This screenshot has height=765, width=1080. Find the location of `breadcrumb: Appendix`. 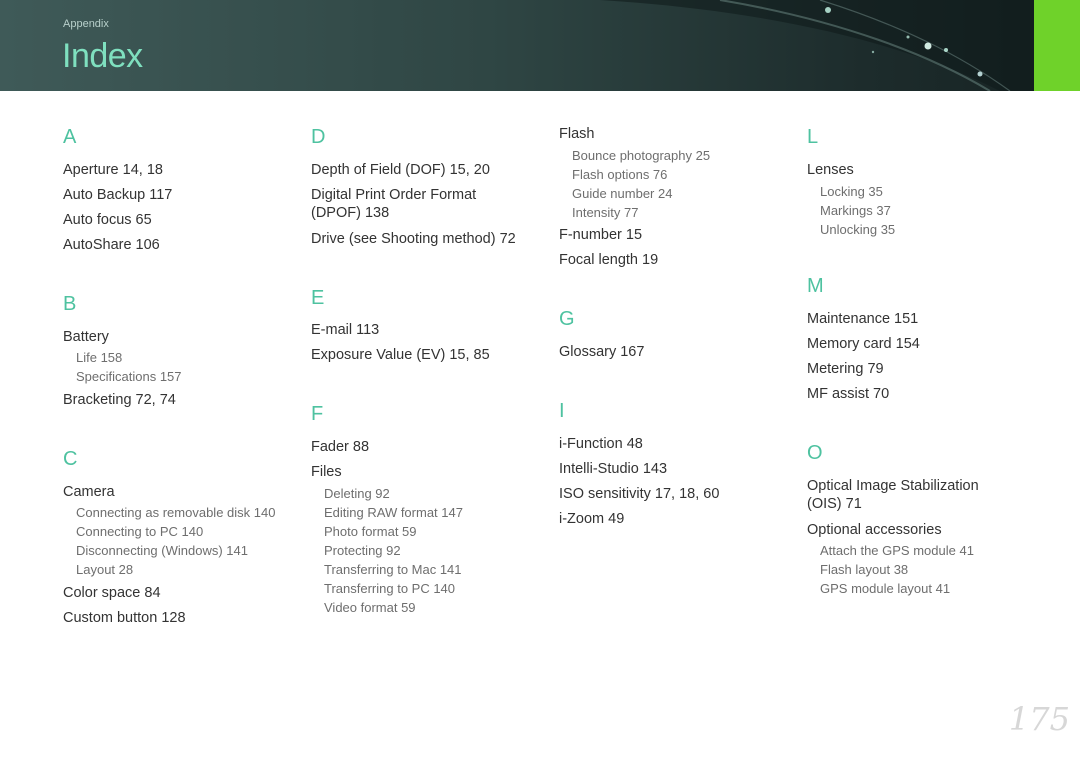

breadcrumb: Appendix is located at coordinates (86, 24).